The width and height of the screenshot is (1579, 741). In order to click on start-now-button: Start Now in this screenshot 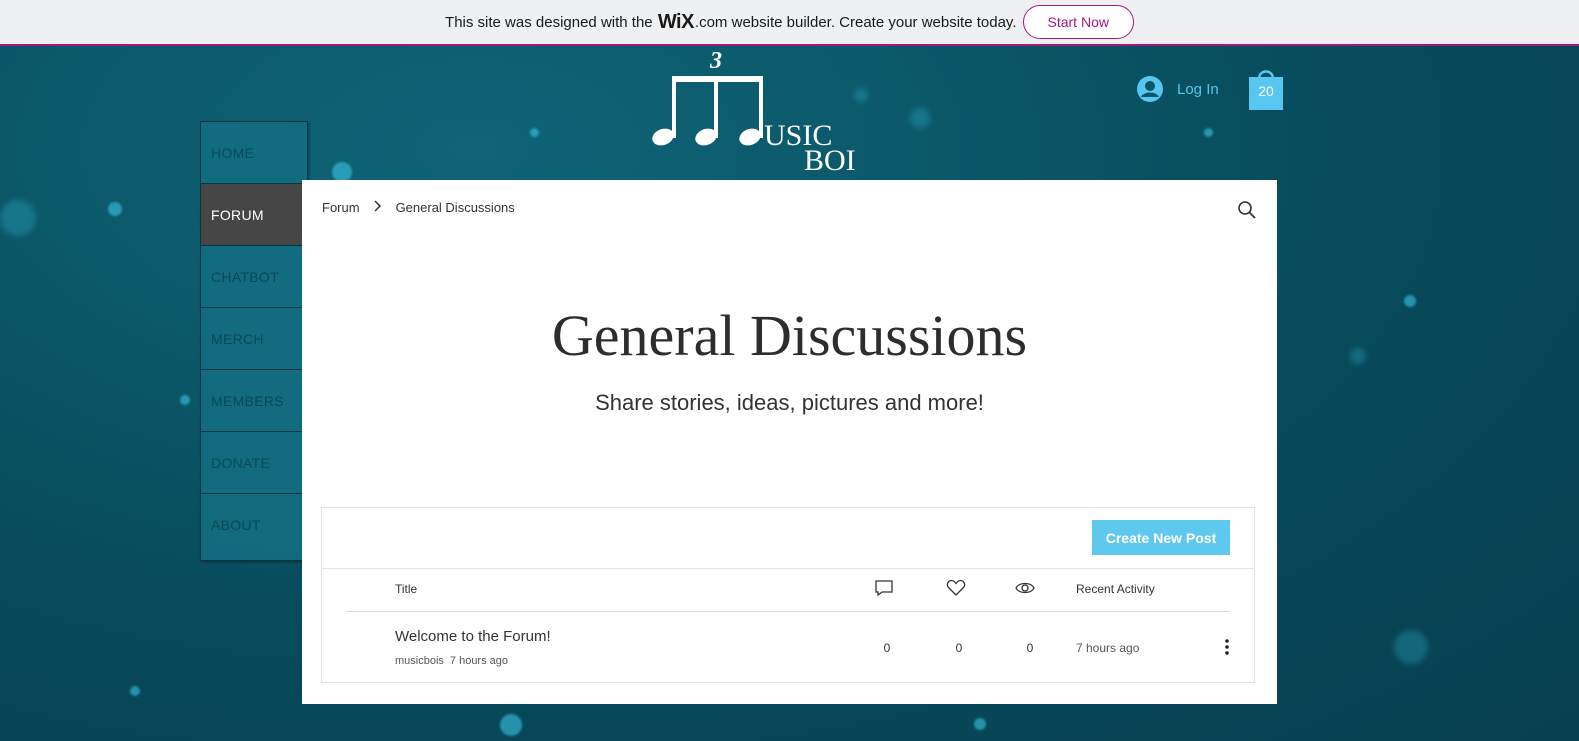, I will do `click(1078, 22)`.